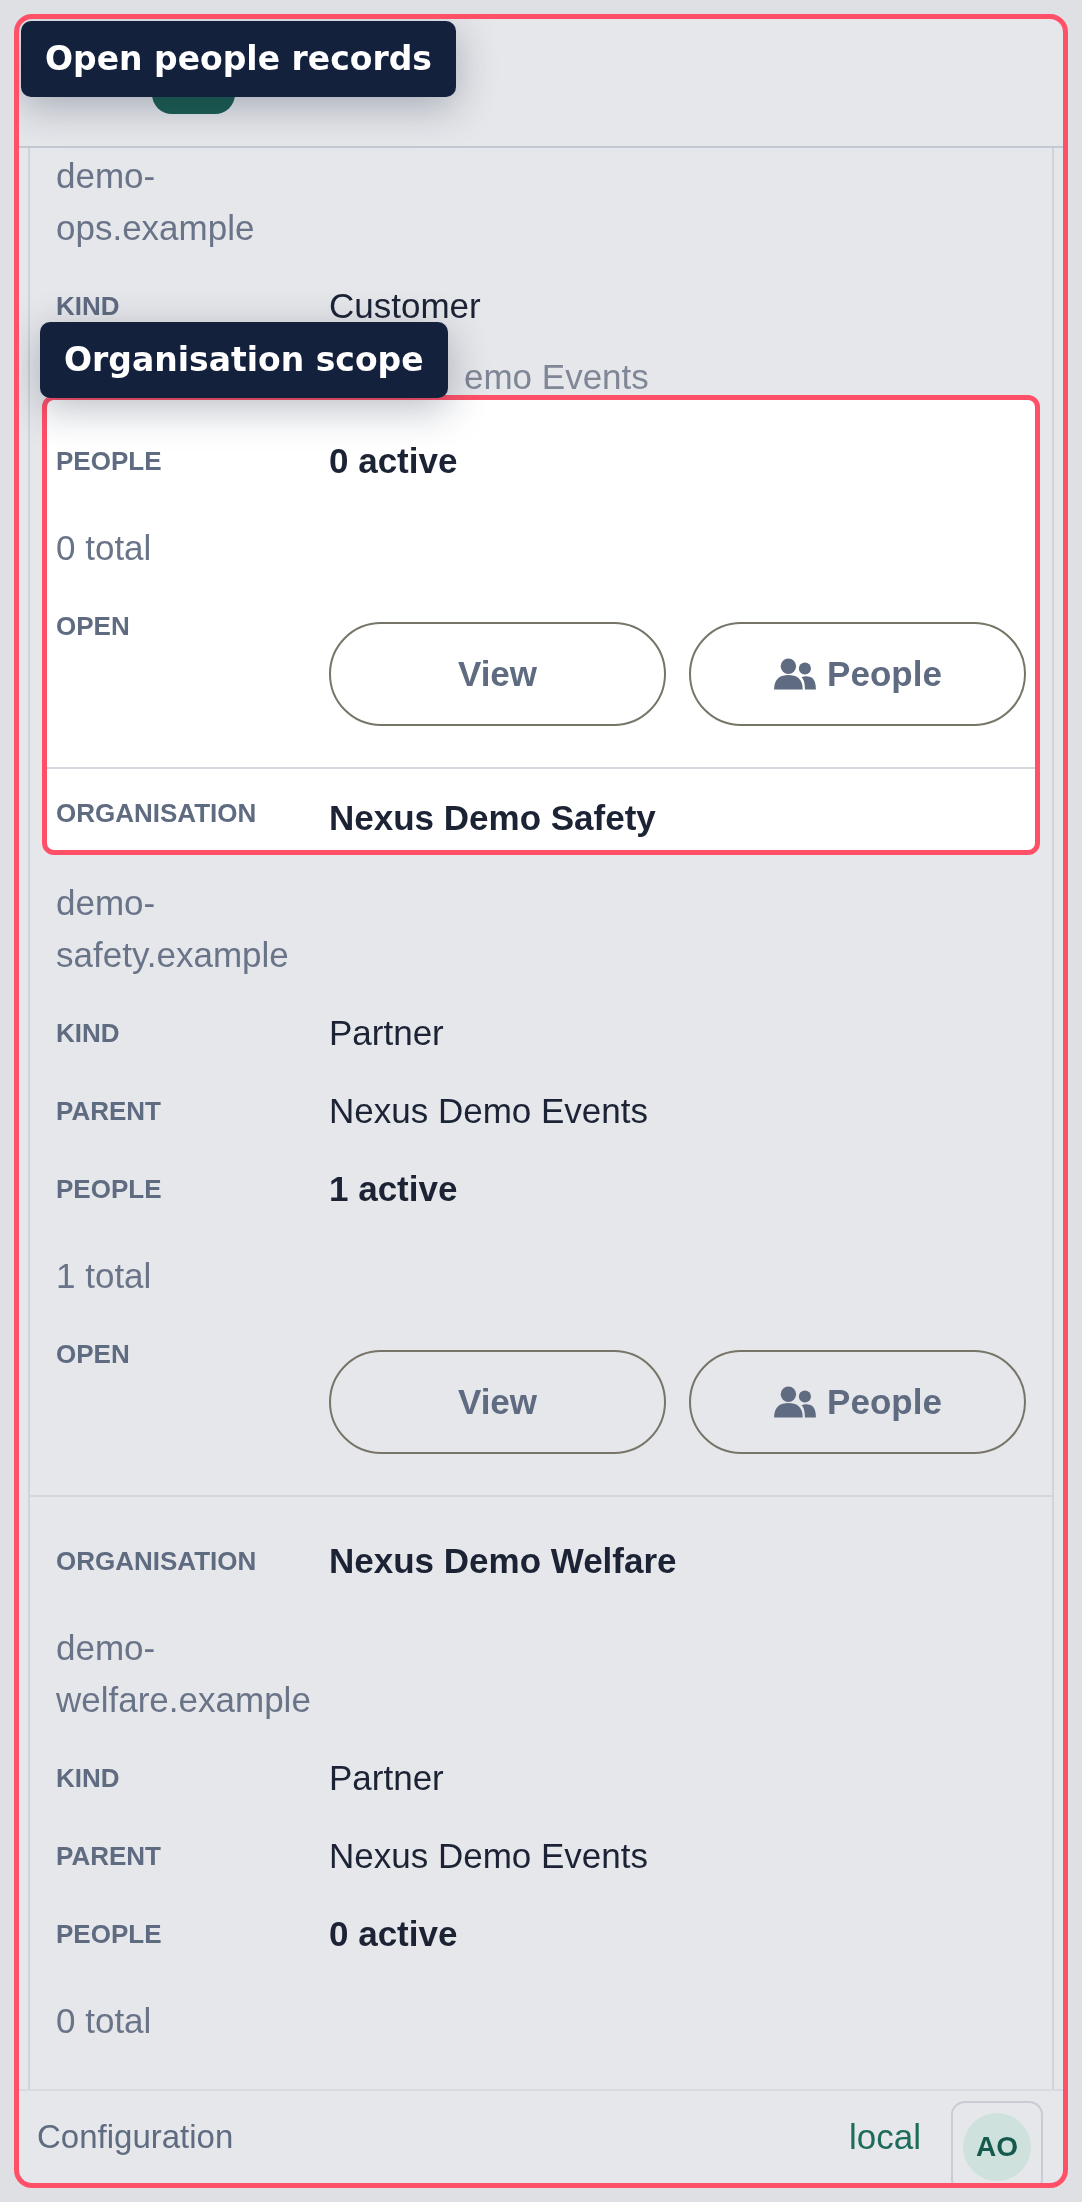  I want to click on tour-tooltip: Organisation scope, so click(244, 360).